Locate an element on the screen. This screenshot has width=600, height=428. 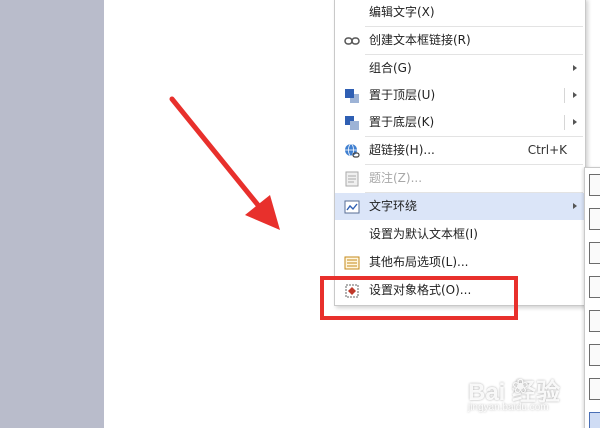
menu-item-hyperlink: 超链接(H)... Ctrl+K is located at coordinates (460, 150).